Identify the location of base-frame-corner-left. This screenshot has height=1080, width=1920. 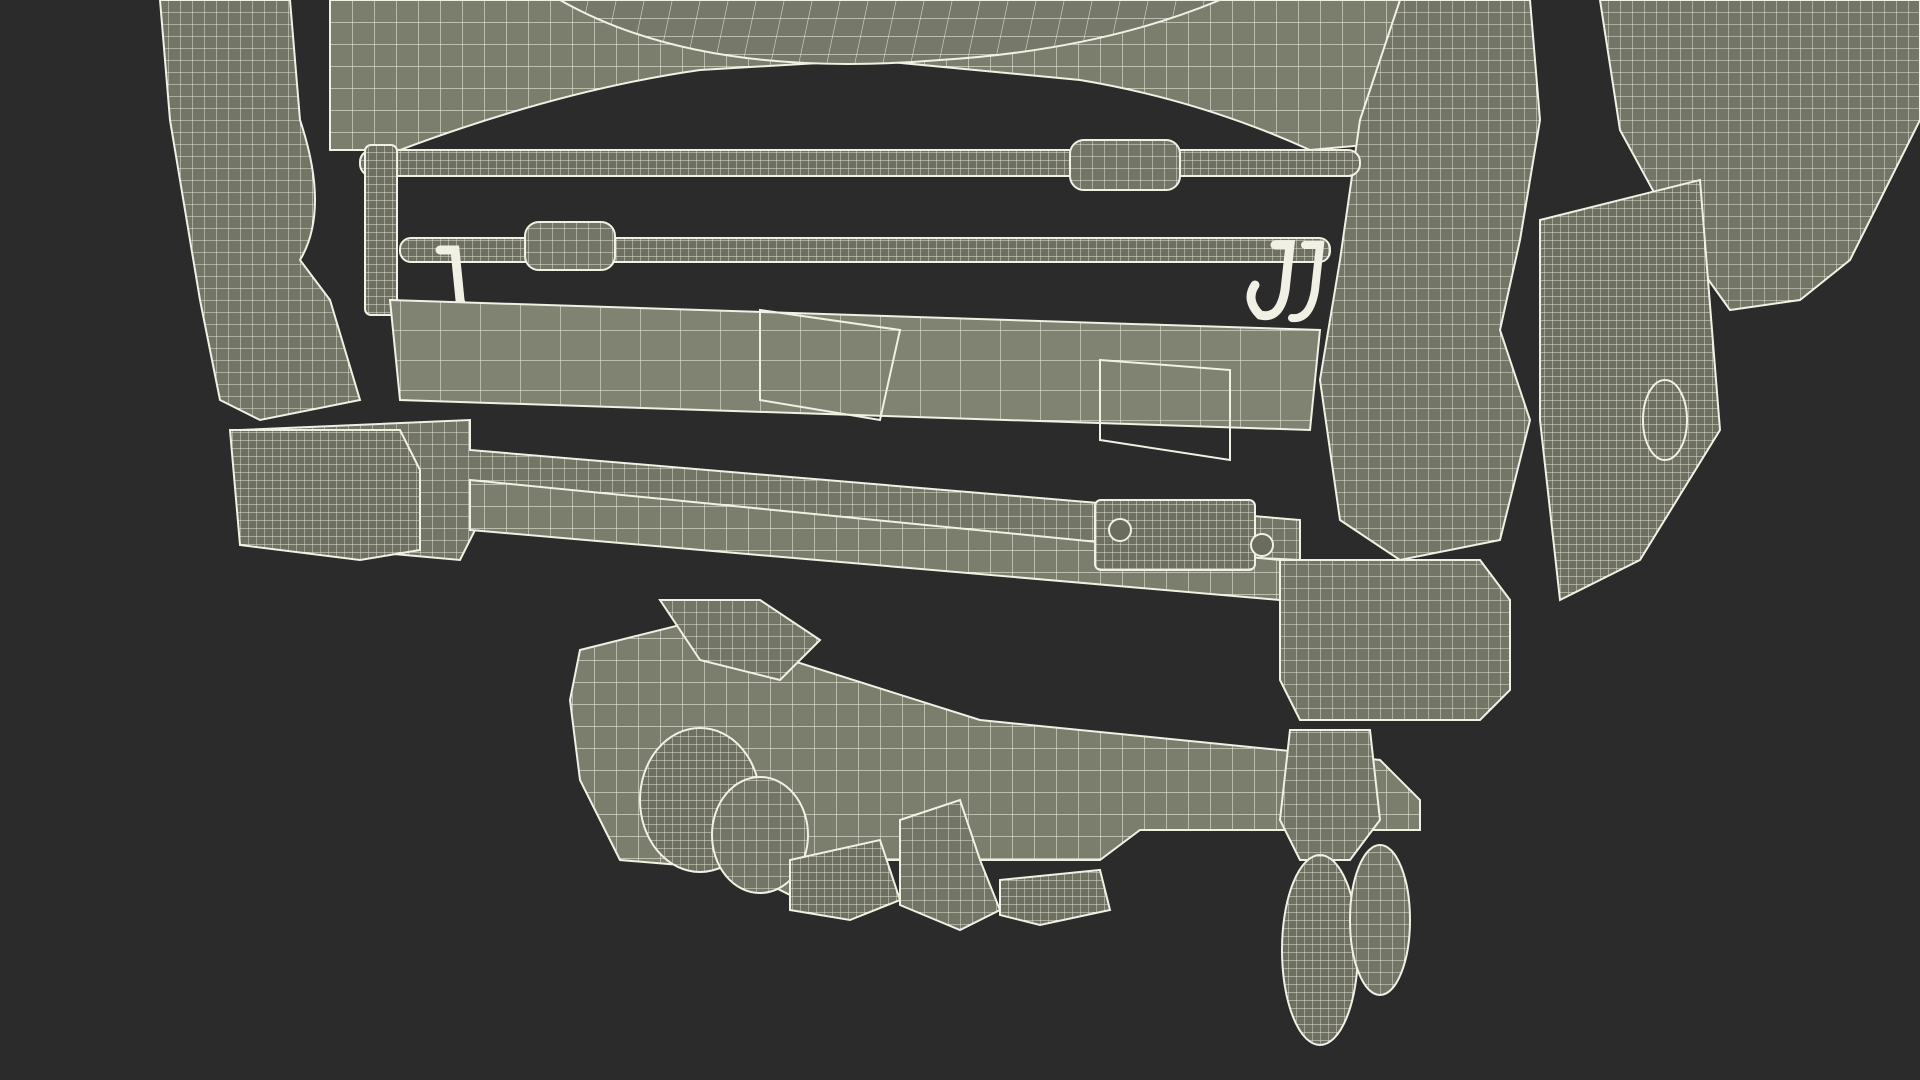
(324, 495).